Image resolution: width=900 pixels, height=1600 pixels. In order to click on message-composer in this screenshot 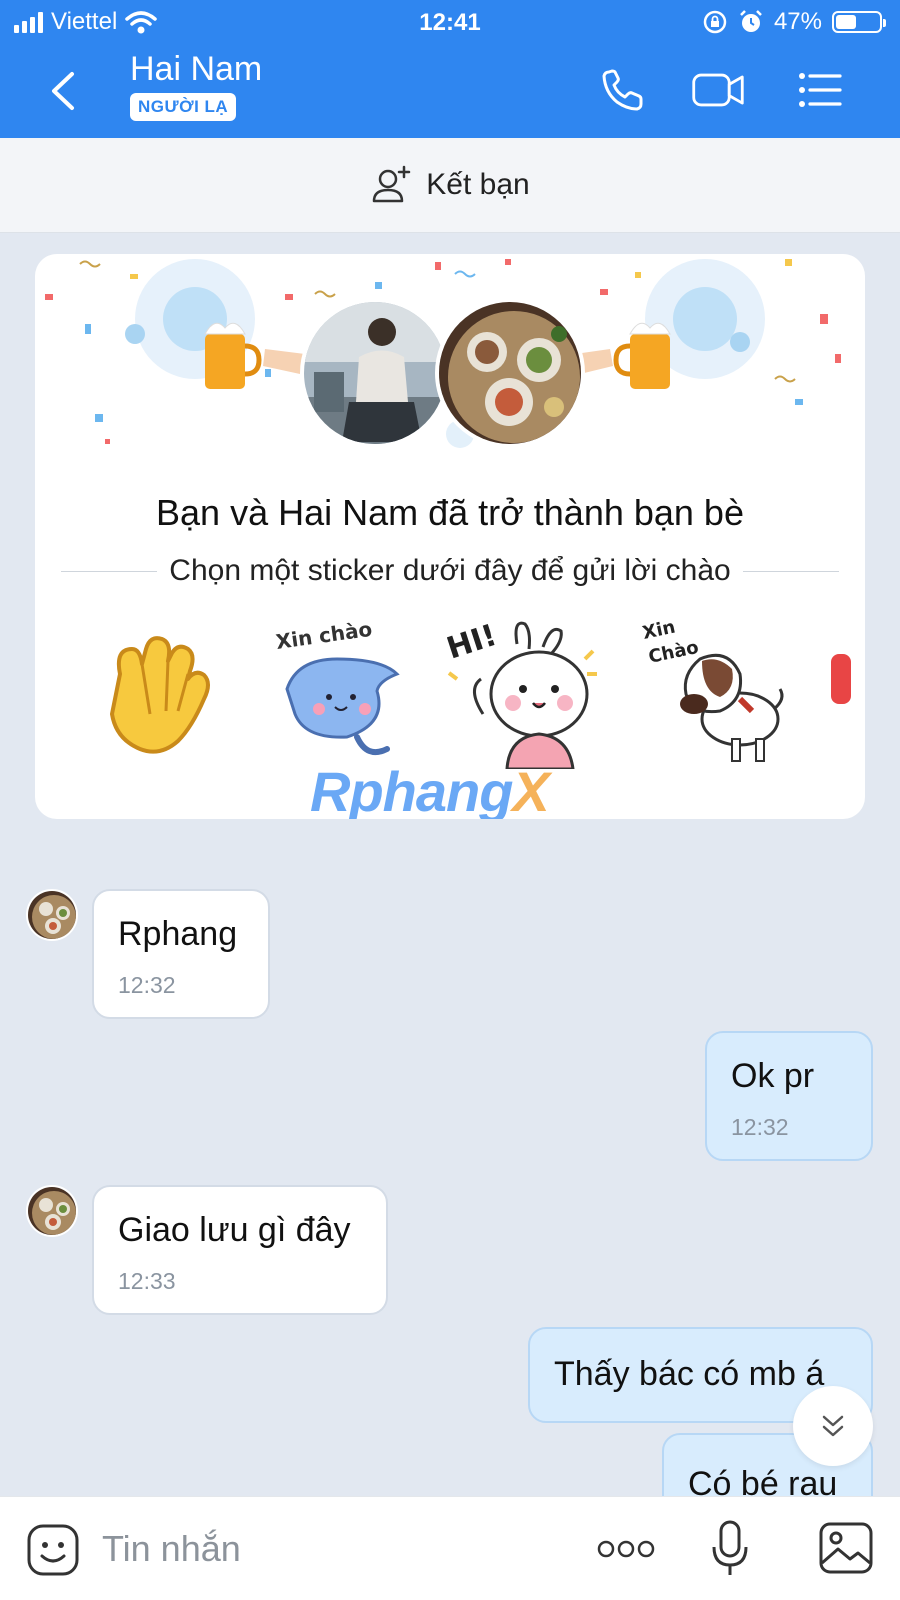, I will do `click(450, 1548)`.